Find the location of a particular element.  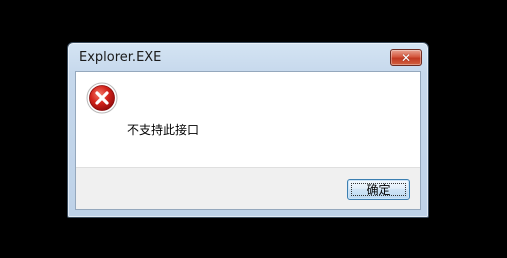

ok-button: 确定 is located at coordinates (378, 189).